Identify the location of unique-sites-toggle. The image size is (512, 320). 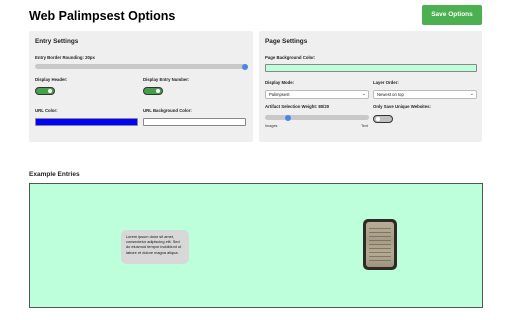
(383, 119).